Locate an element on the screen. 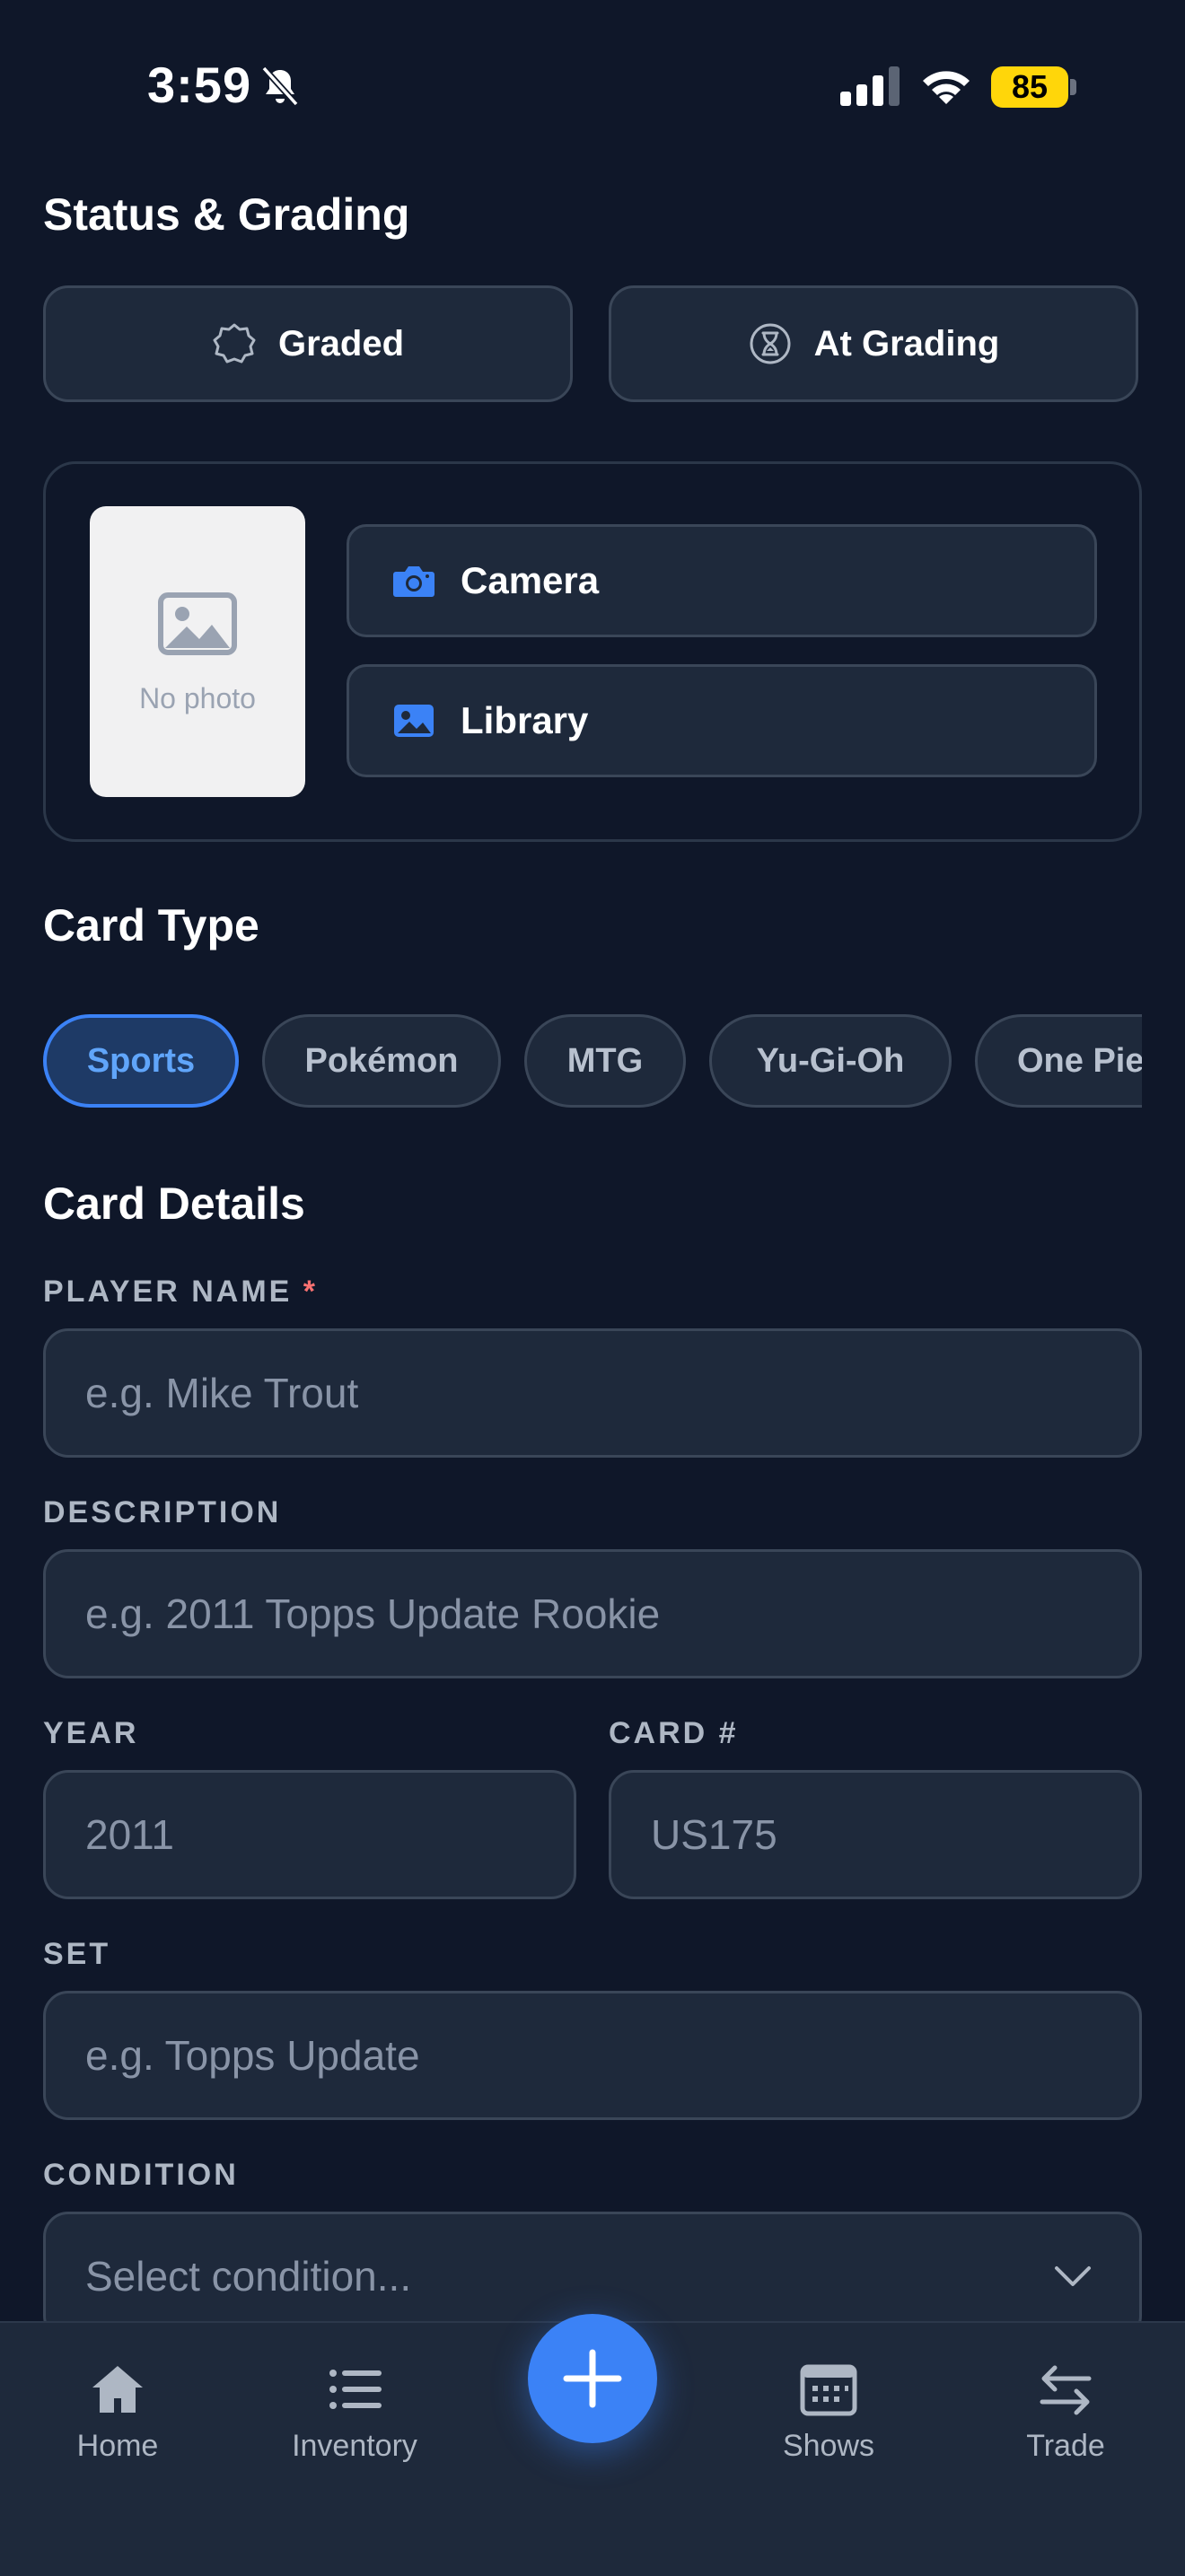 The width and height of the screenshot is (1185, 2576). player-name-input: e.g. Mike Trout is located at coordinates (592, 1393).